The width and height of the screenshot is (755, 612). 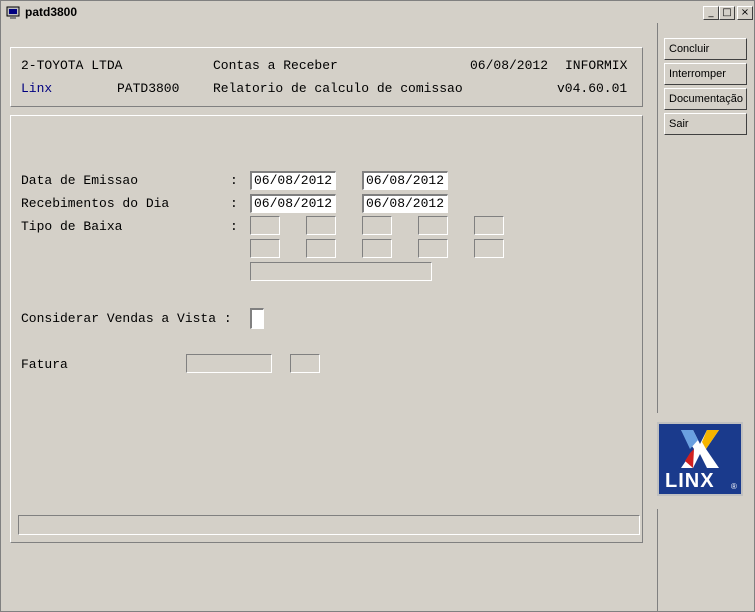 I want to click on header-date: 06/08/2012, so click(x=509, y=65).